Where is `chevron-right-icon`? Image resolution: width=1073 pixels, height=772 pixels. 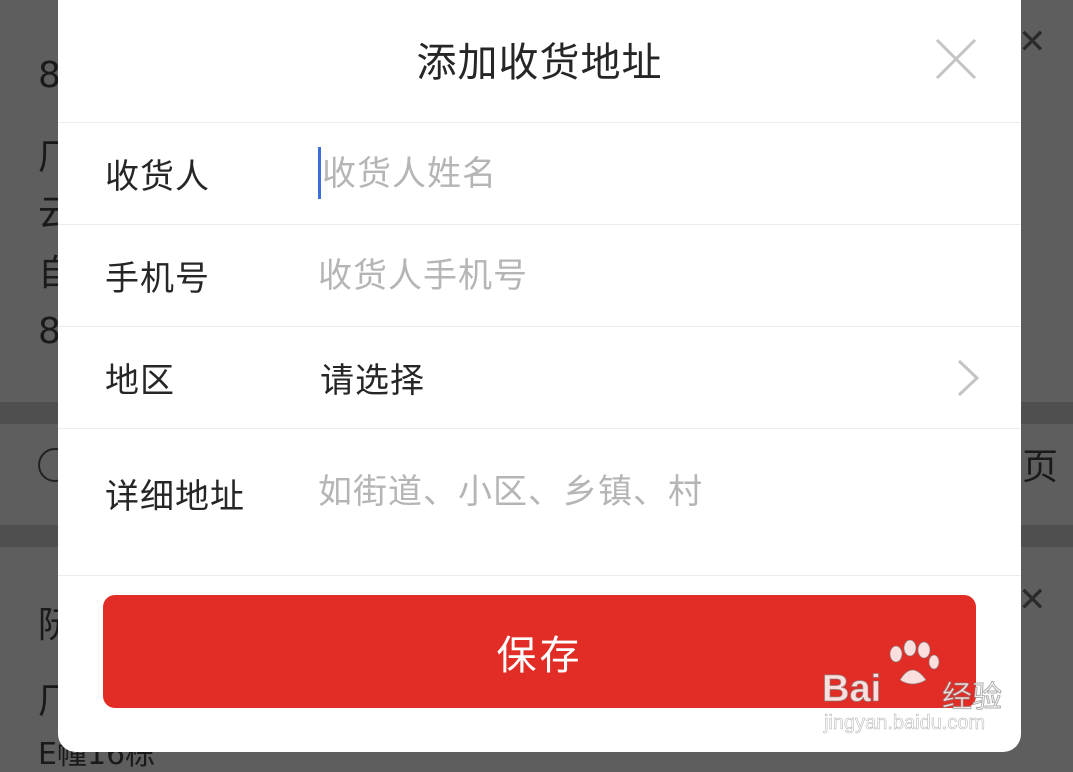
chevron-right-icon is located at coordinates (968, 378).